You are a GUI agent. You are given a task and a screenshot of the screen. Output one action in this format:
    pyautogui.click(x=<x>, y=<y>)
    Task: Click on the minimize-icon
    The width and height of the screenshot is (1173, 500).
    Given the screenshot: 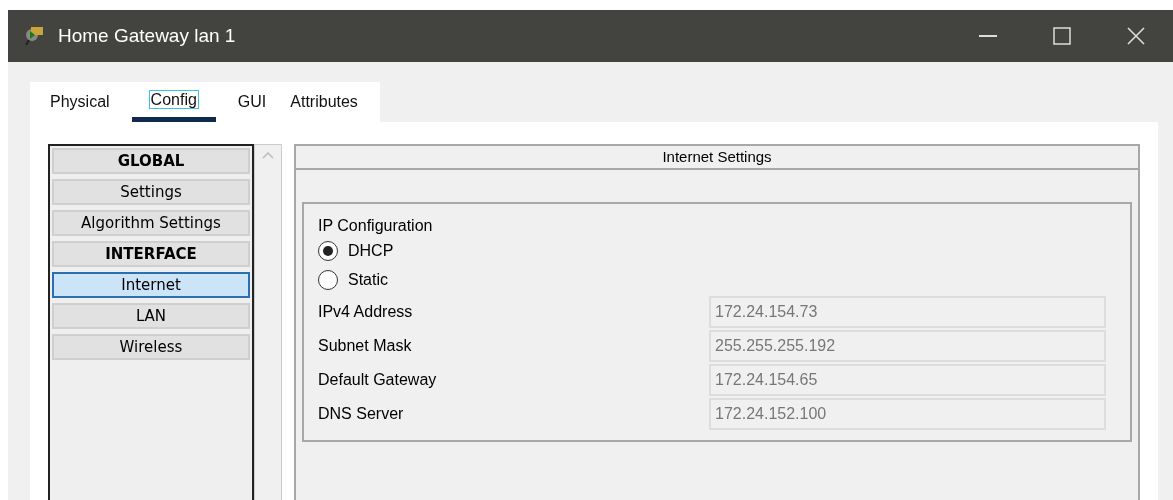 What is the action you would take?
    pyautogui.click(x=988, y=36)
    